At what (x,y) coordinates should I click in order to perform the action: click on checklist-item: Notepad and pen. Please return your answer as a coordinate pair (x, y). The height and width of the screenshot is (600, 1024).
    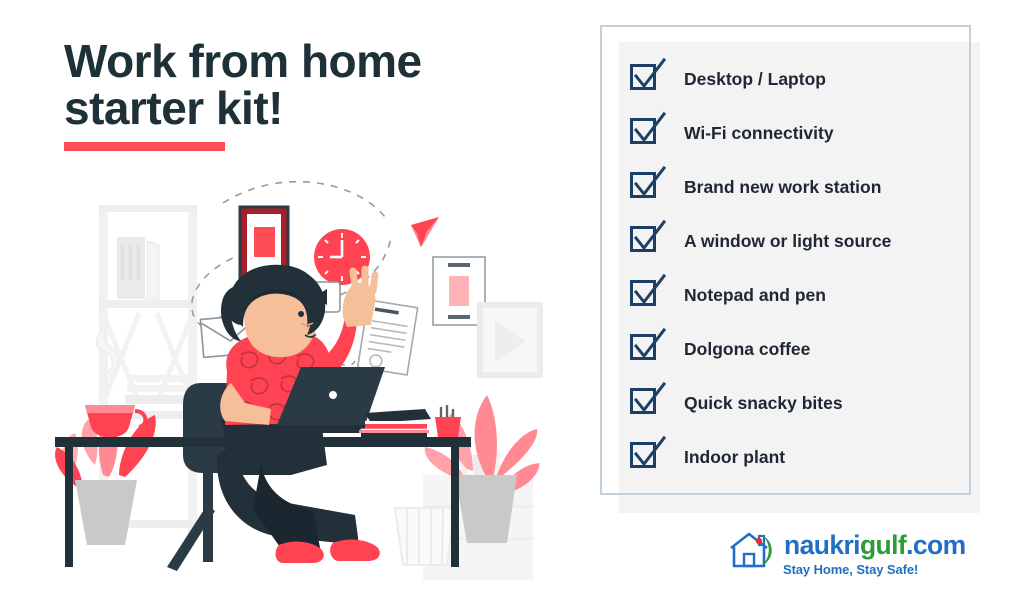
    Looking at the image, I should click on (805, 295).